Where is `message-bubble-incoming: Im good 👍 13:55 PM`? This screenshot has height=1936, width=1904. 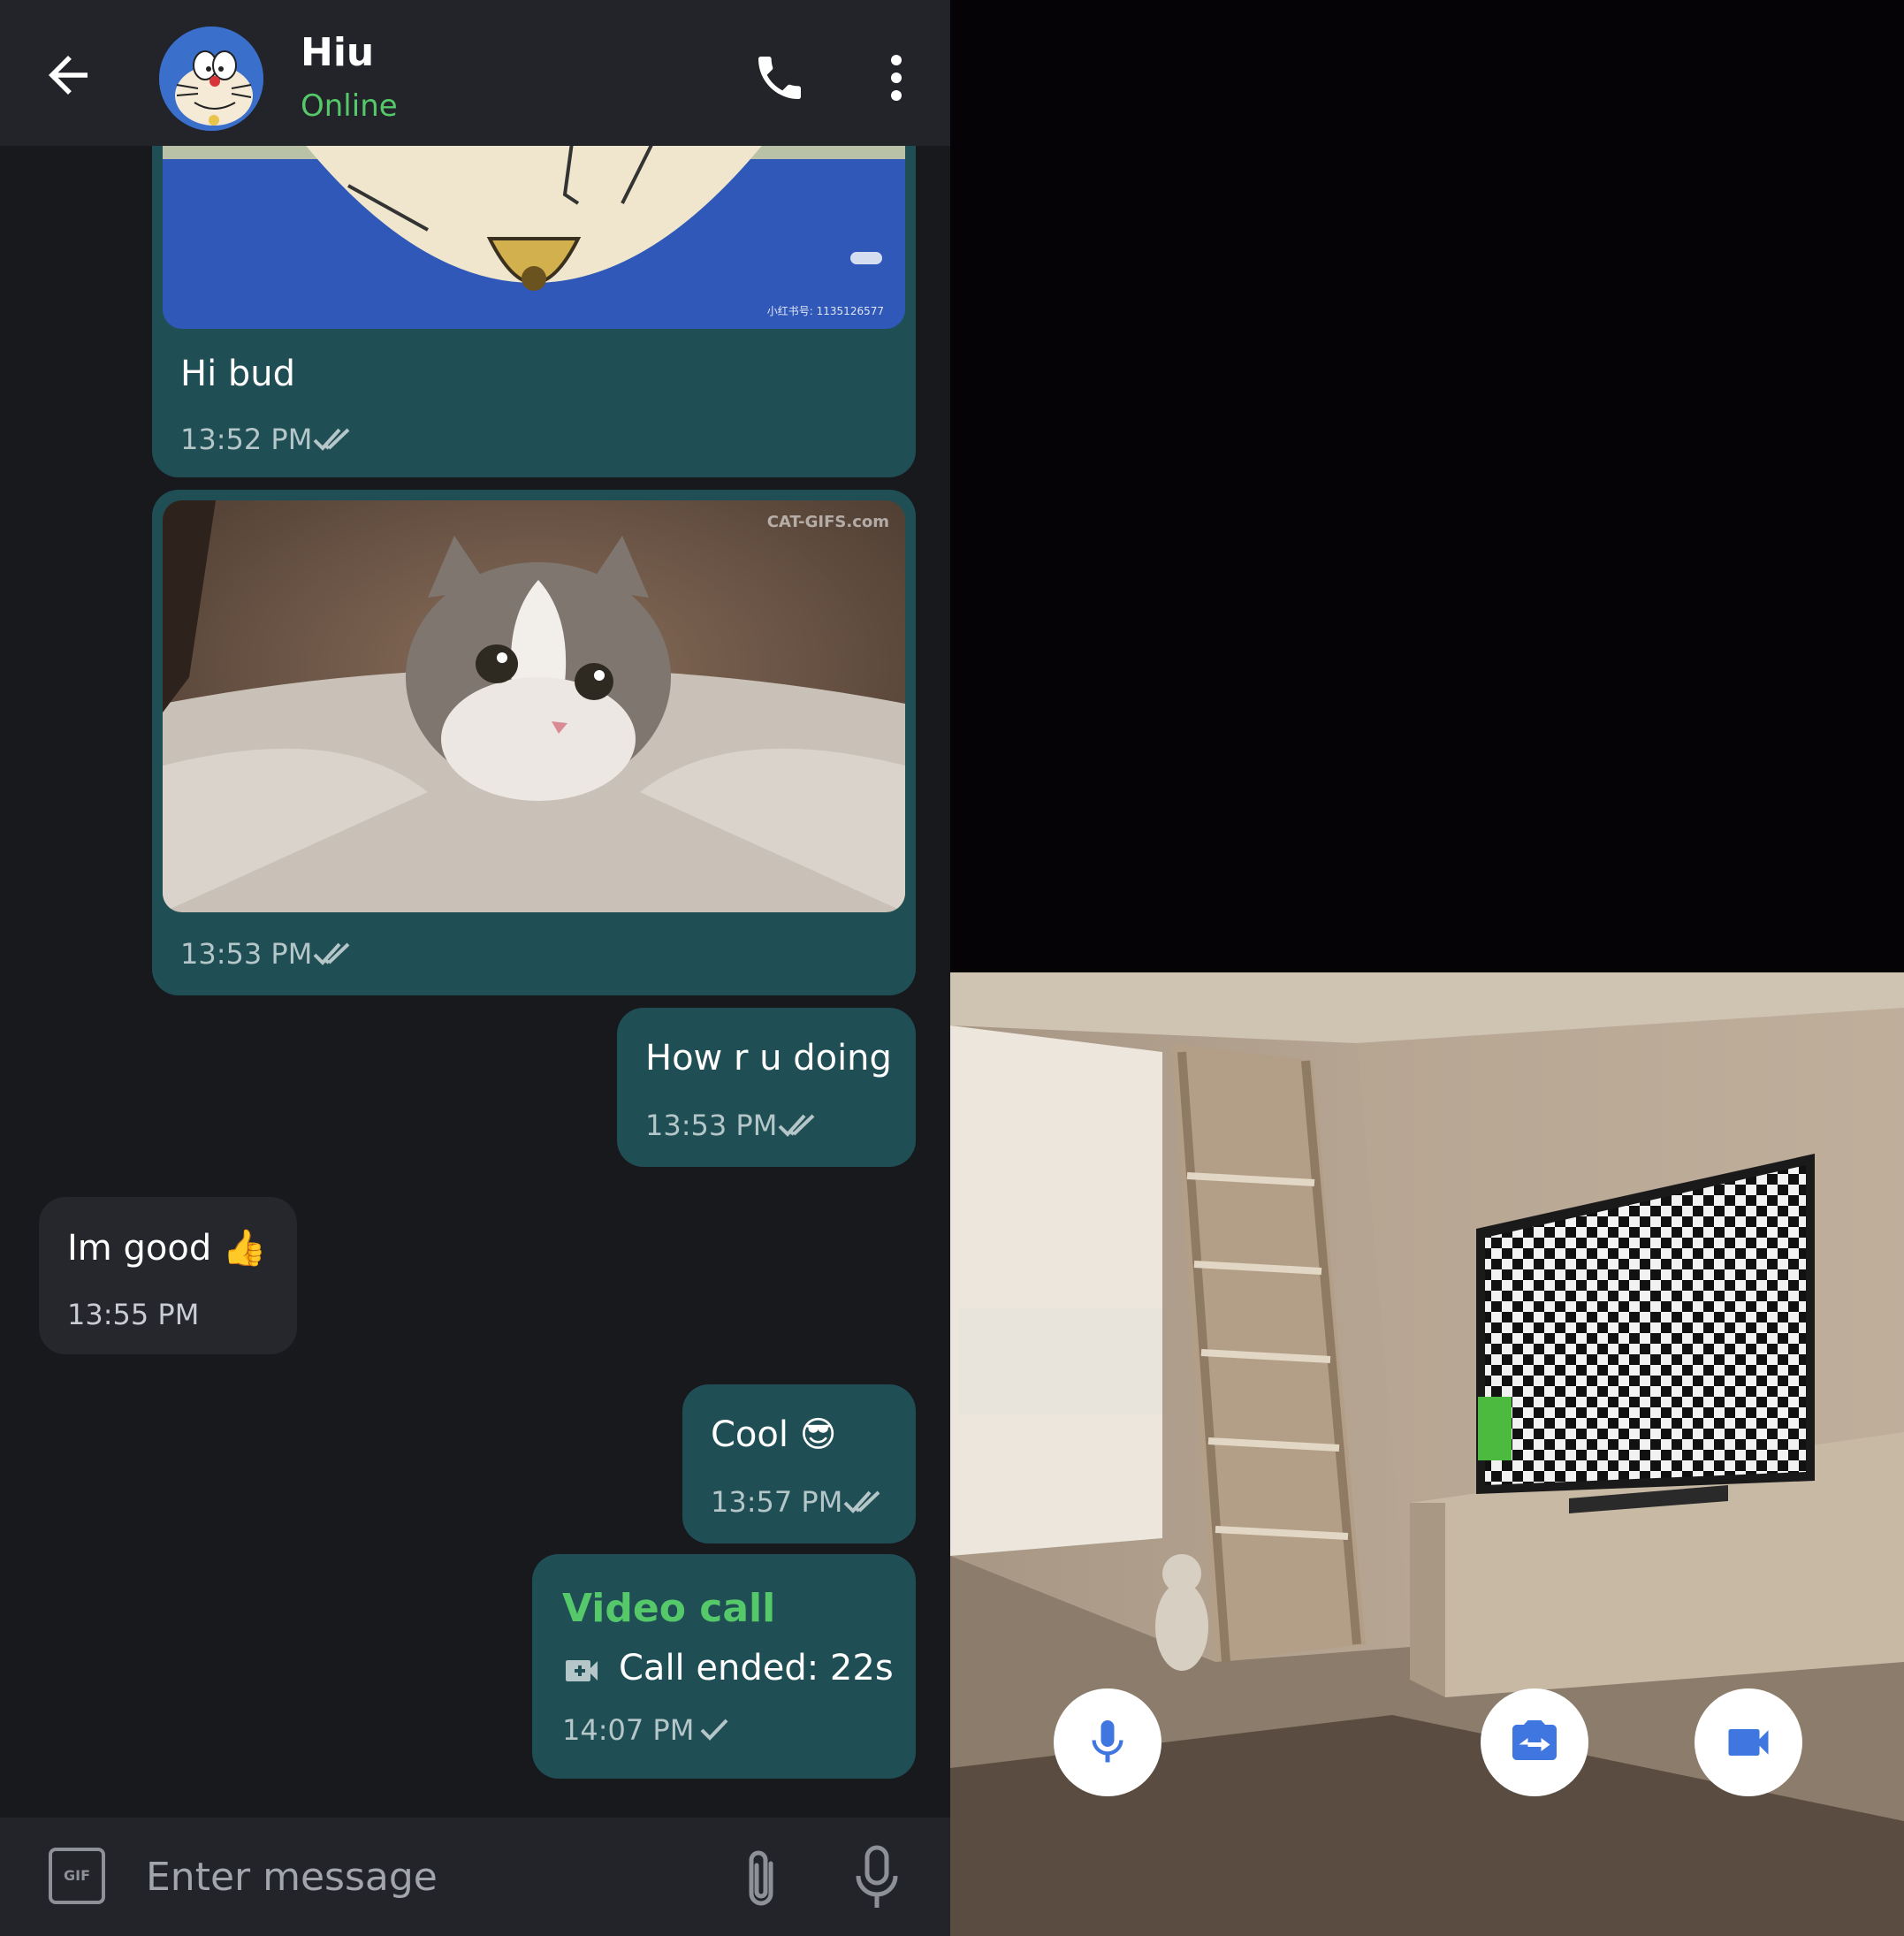 message-bubble-incoming: Im good 👍 13:55 PM is located at coordinates (168, 1276).